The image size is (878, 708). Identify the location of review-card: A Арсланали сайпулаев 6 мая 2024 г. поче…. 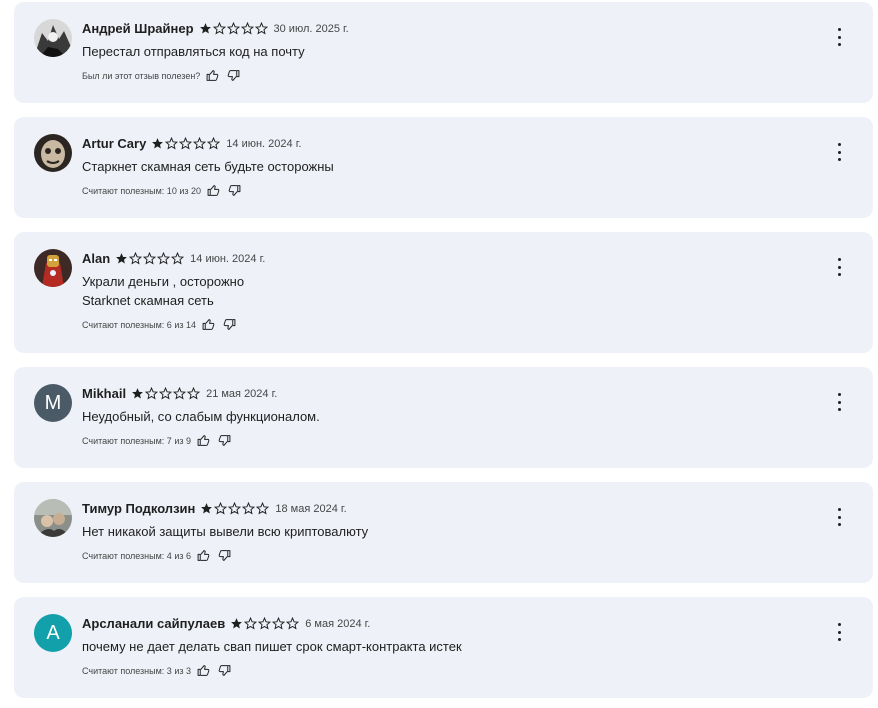
(443, 647).